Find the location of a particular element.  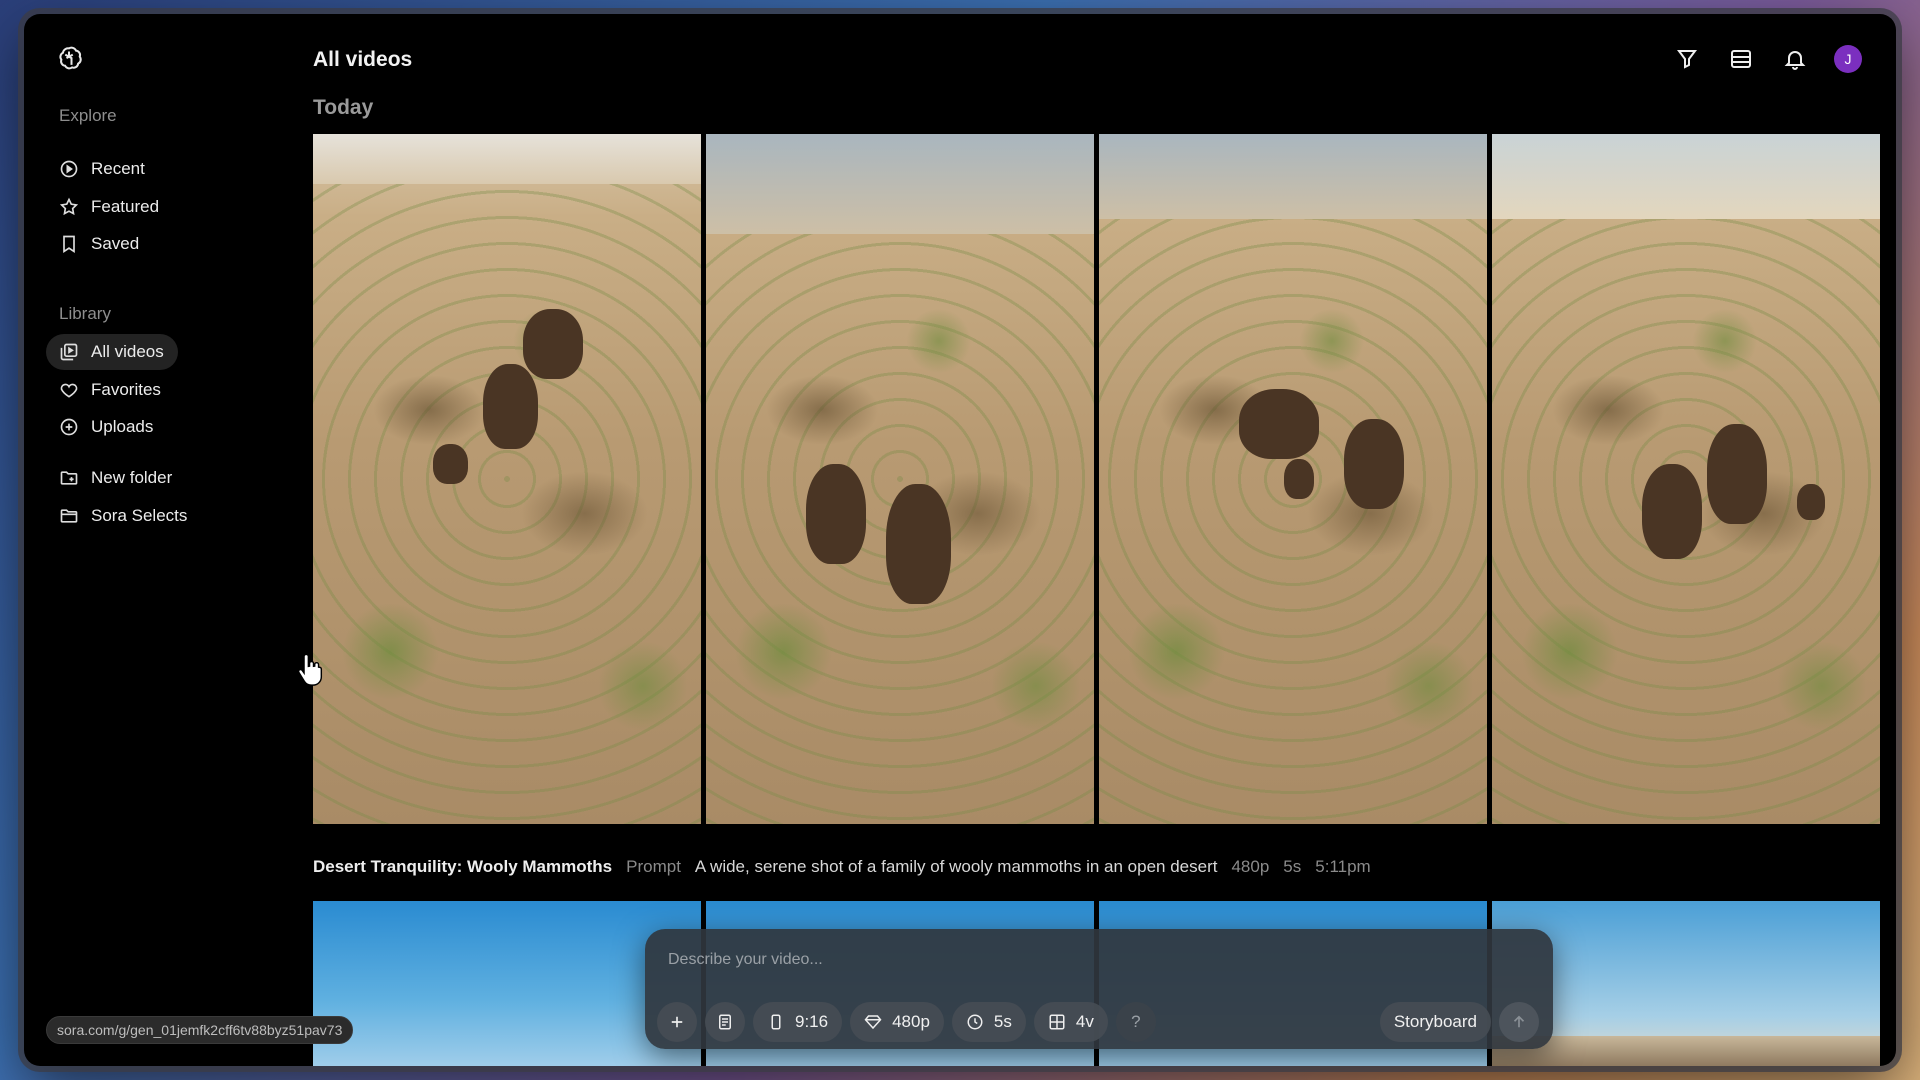

hand-cursor-icon is located at coordinates (310, 669).